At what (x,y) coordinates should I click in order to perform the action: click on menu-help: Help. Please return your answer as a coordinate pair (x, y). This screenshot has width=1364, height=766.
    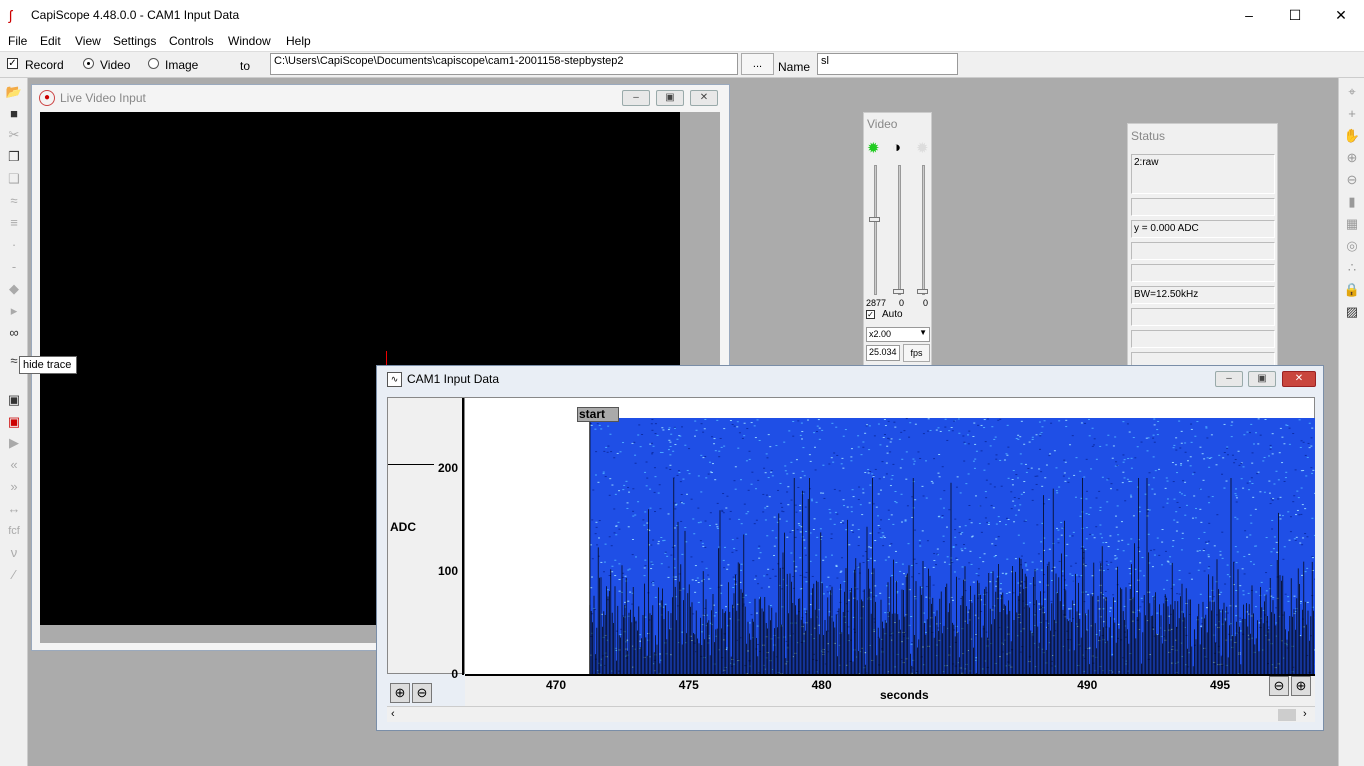
    Looking at the image, I should click on (298, 41).